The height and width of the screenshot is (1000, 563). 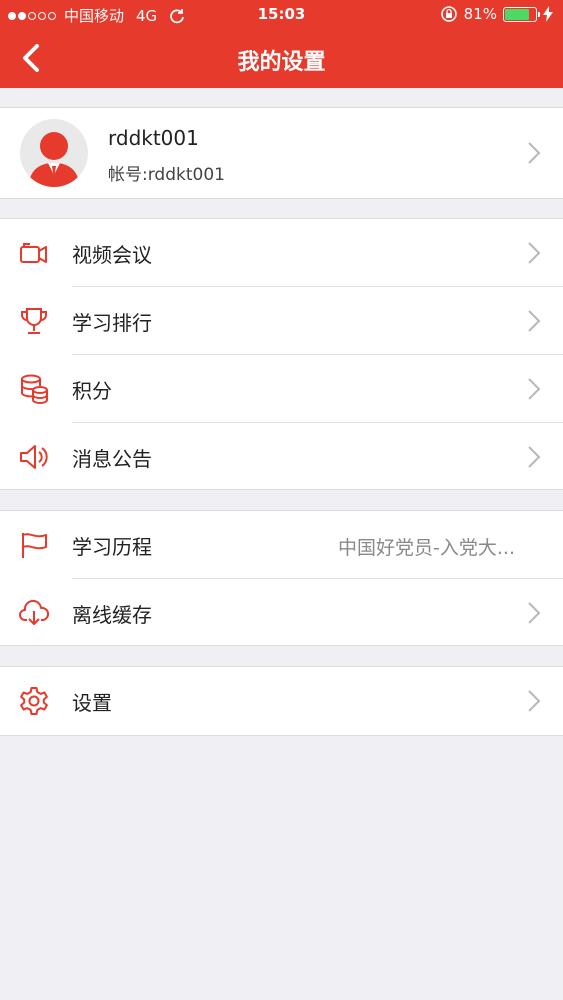 I want to click on speaker-icon, so click(x=34, y=457).